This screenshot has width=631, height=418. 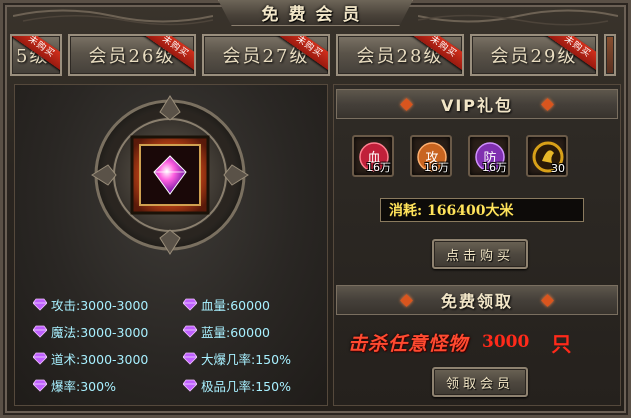 I want to click on stat-text: 大爆几率:150%, so click(x=246, y=359).